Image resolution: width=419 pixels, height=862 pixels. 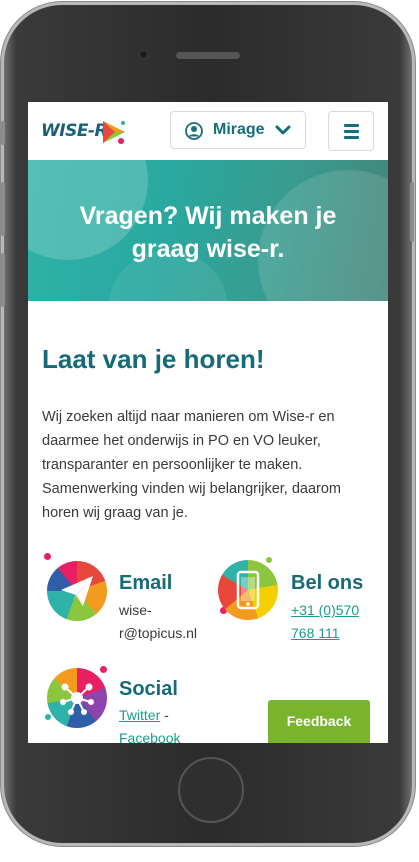 I want to click on volume-up-button, so click(x=3, y=209).